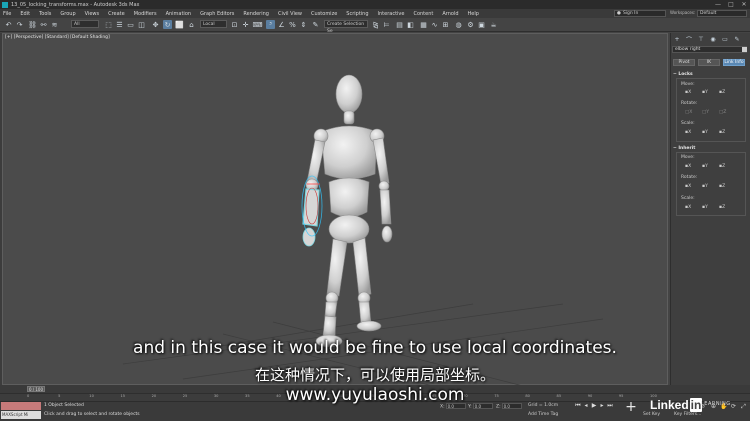 Image resolution: width=750 pixels, height=421 pixels. What do you see at coordinates (722, 207) in the screenshot?
I see `inherit-scale-z: ▪Z` at bounding box center [722, 207].